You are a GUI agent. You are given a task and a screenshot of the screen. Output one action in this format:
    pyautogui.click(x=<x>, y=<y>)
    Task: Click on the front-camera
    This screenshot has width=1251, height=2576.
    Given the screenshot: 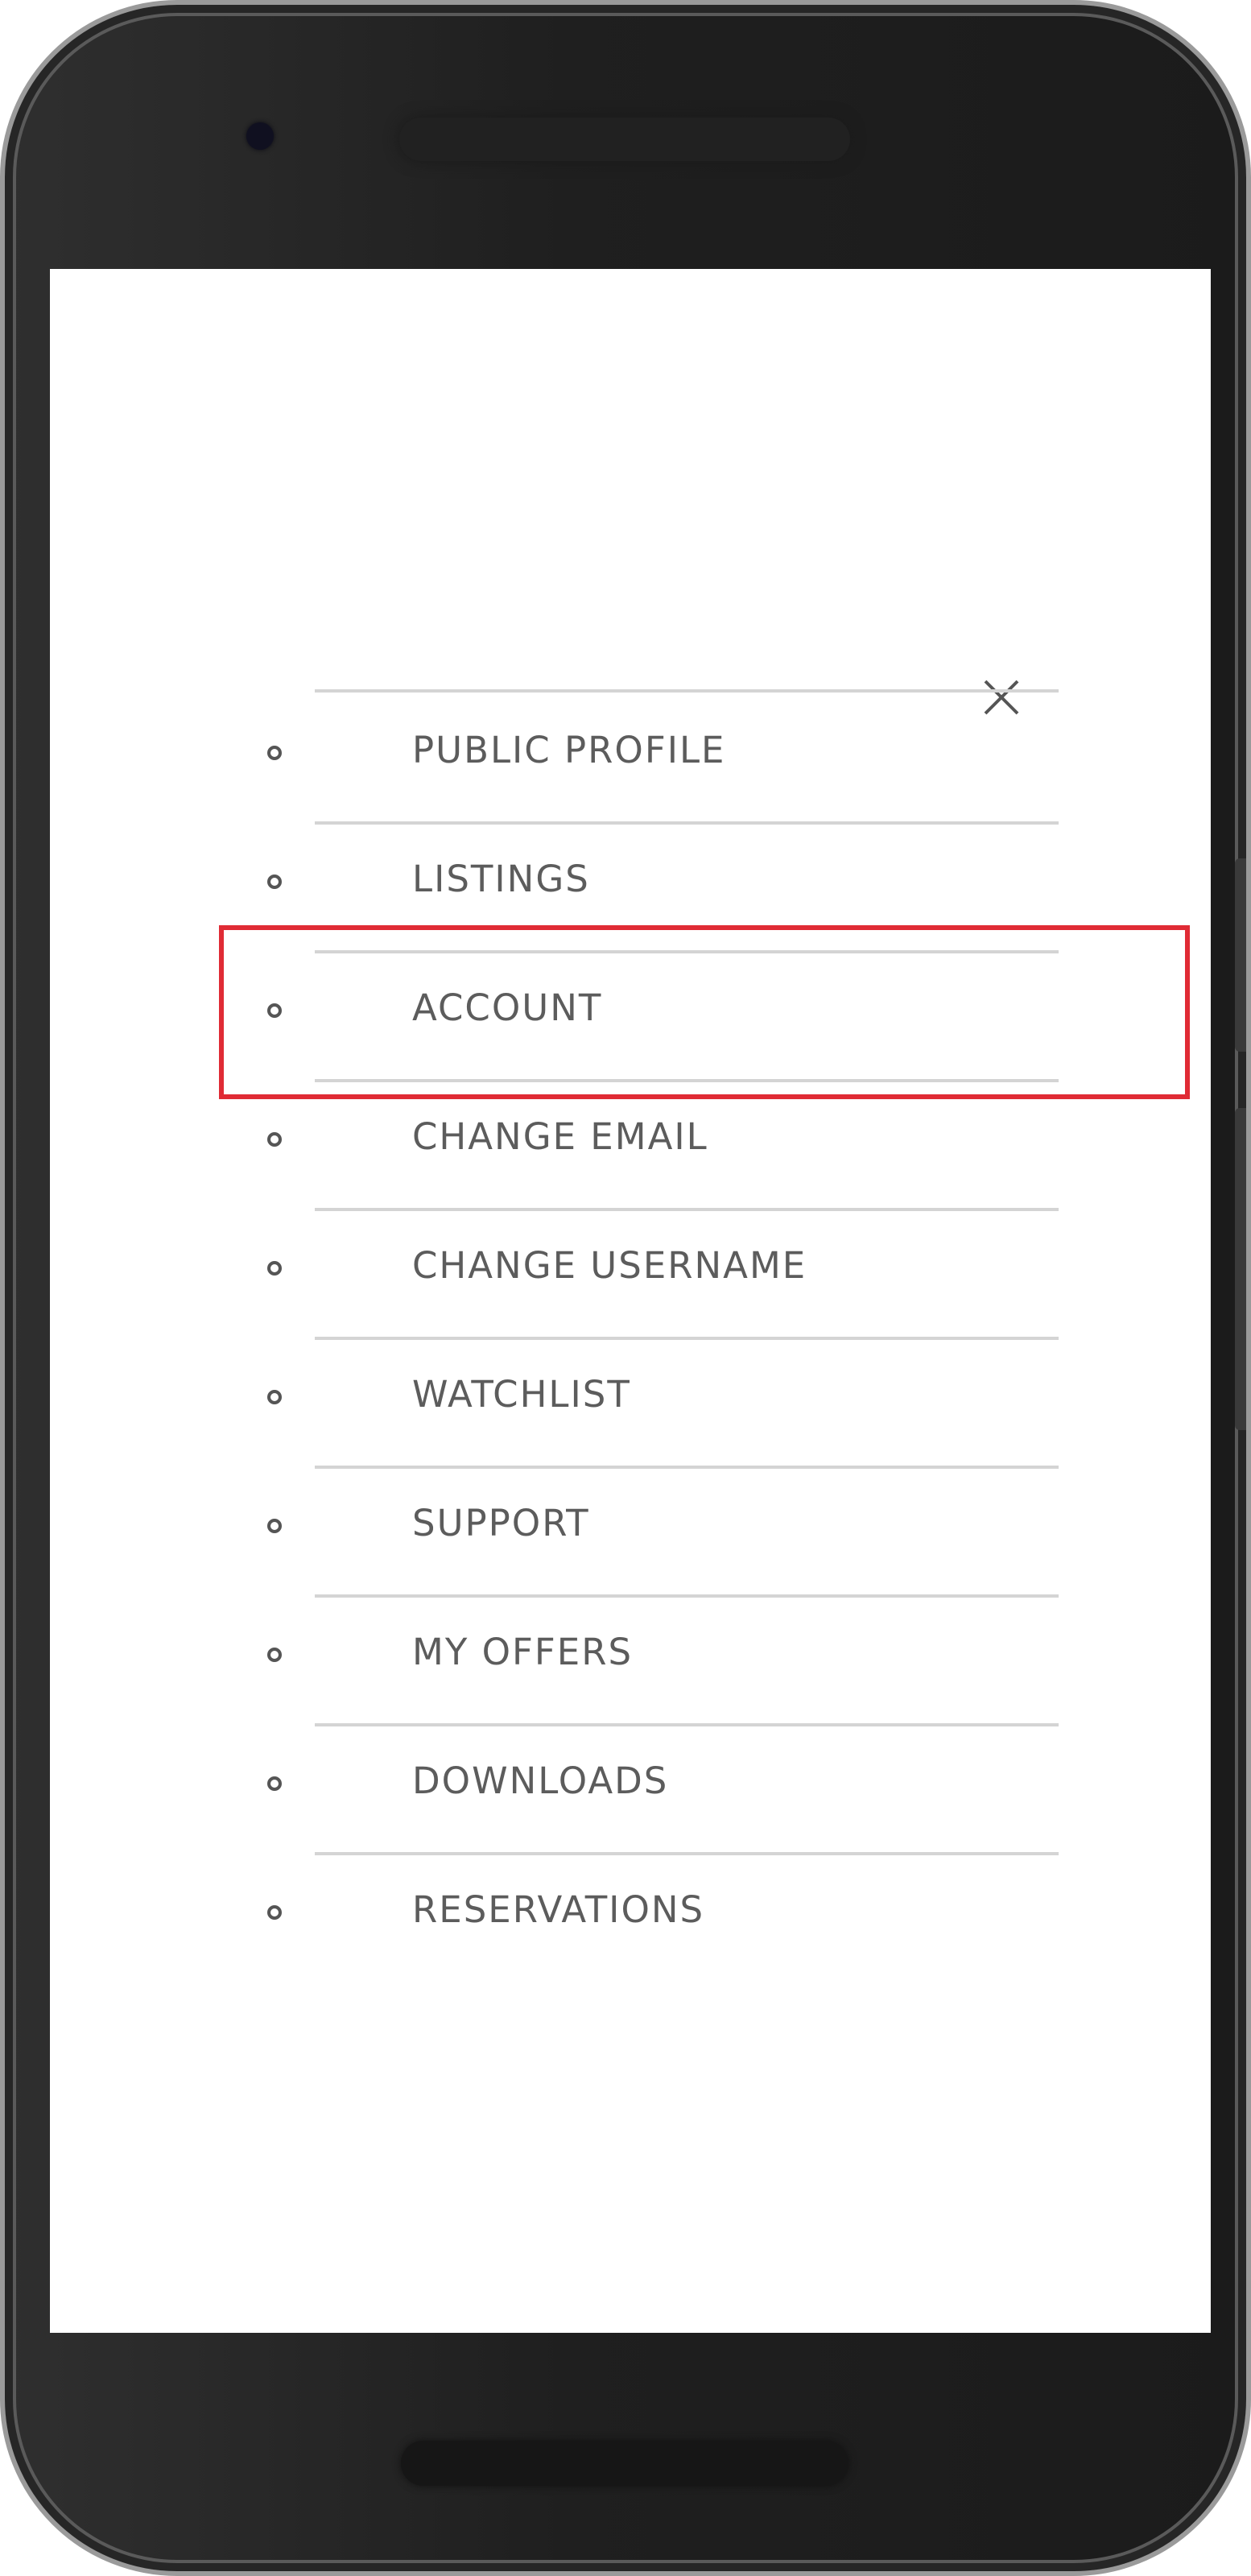 What is the action you would take?
    pyautogui.click(x=260, y=136)
    